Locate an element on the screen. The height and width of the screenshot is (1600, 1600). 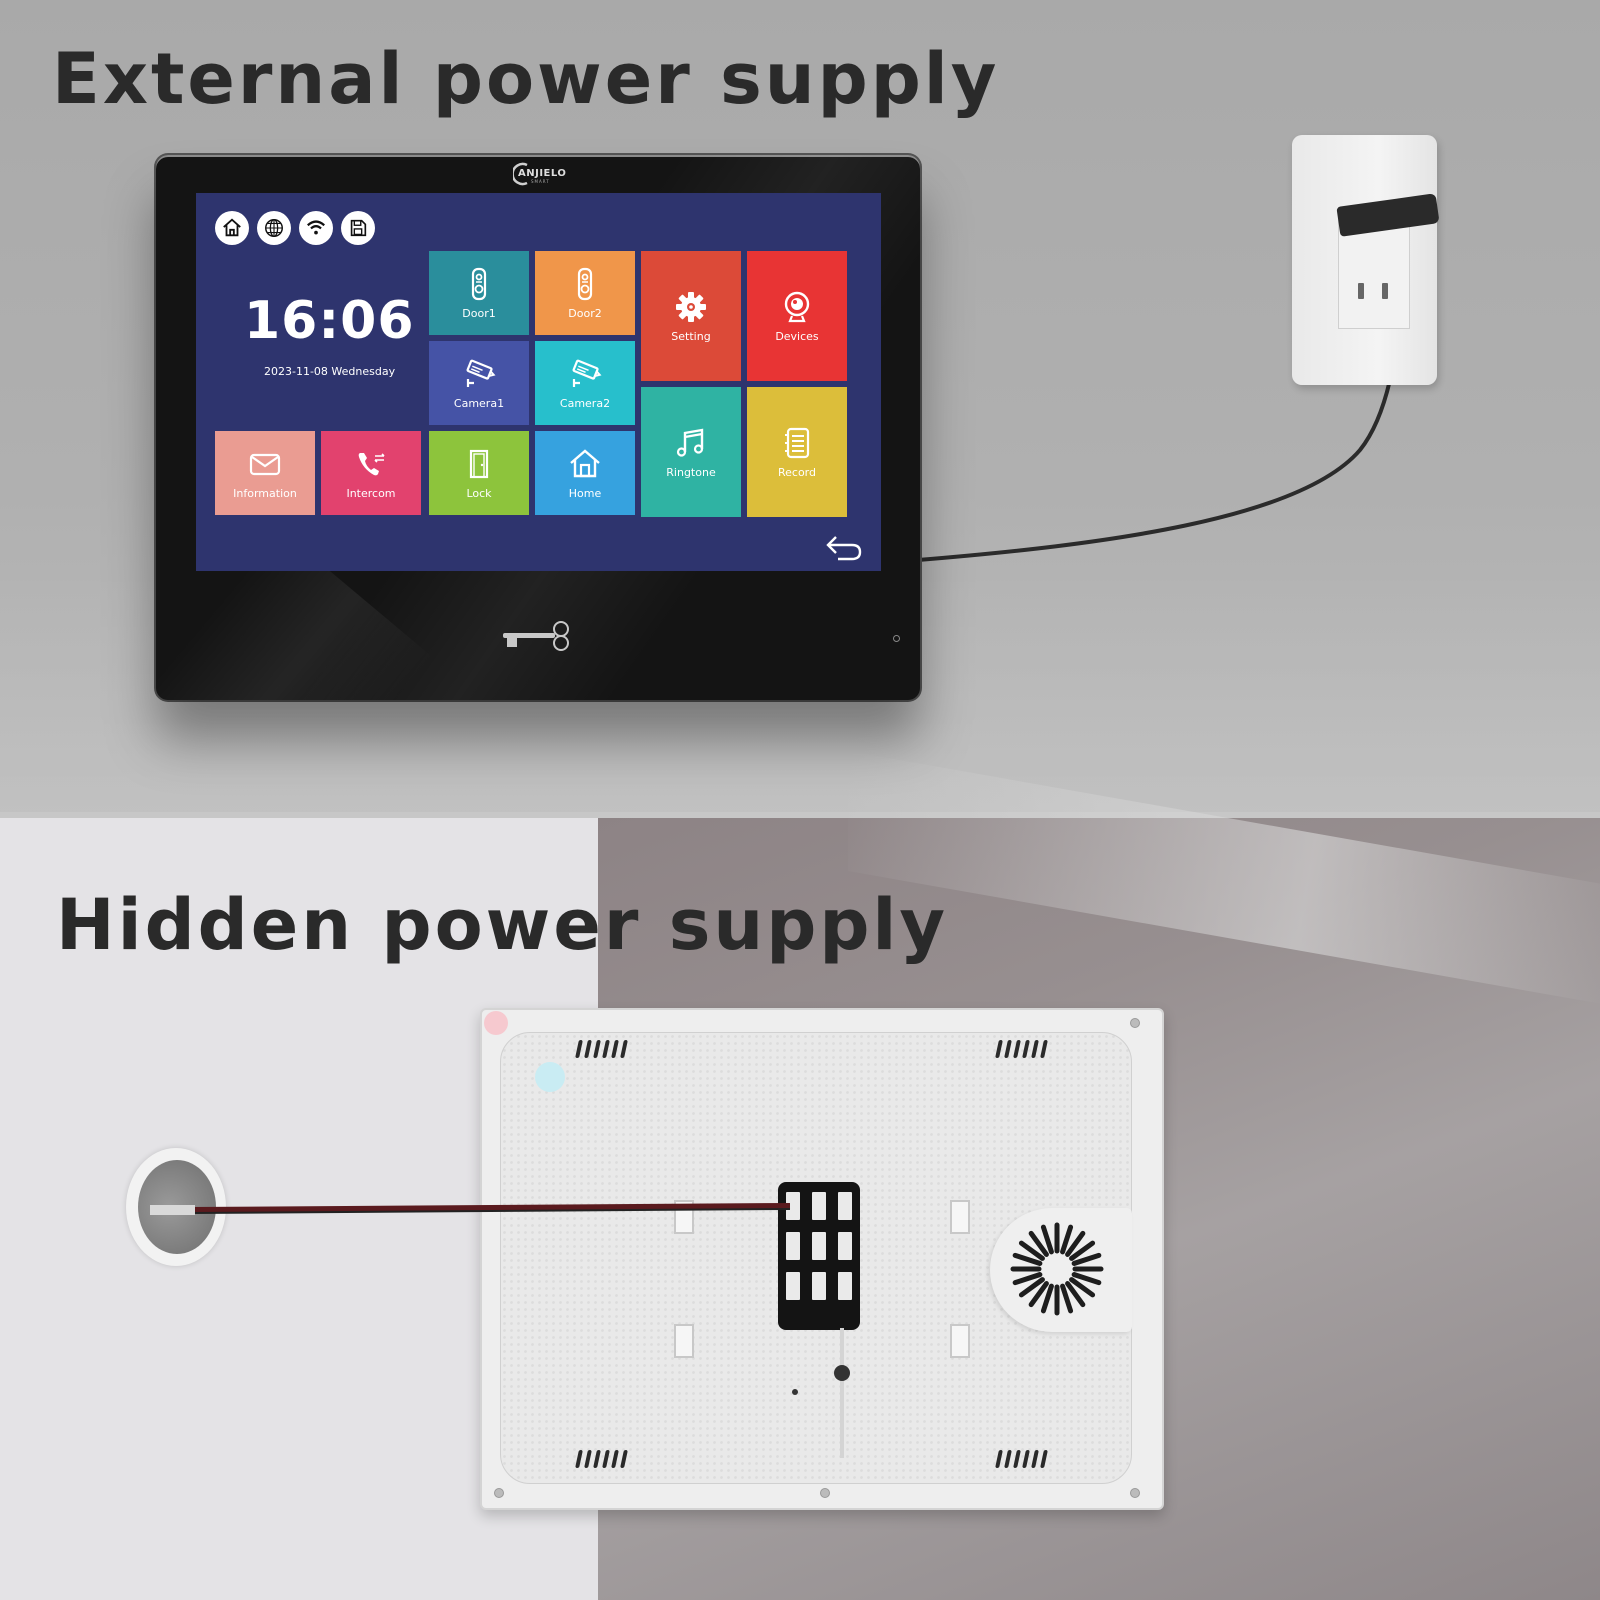
tile-label: Record is located at coordinates (796, 472).